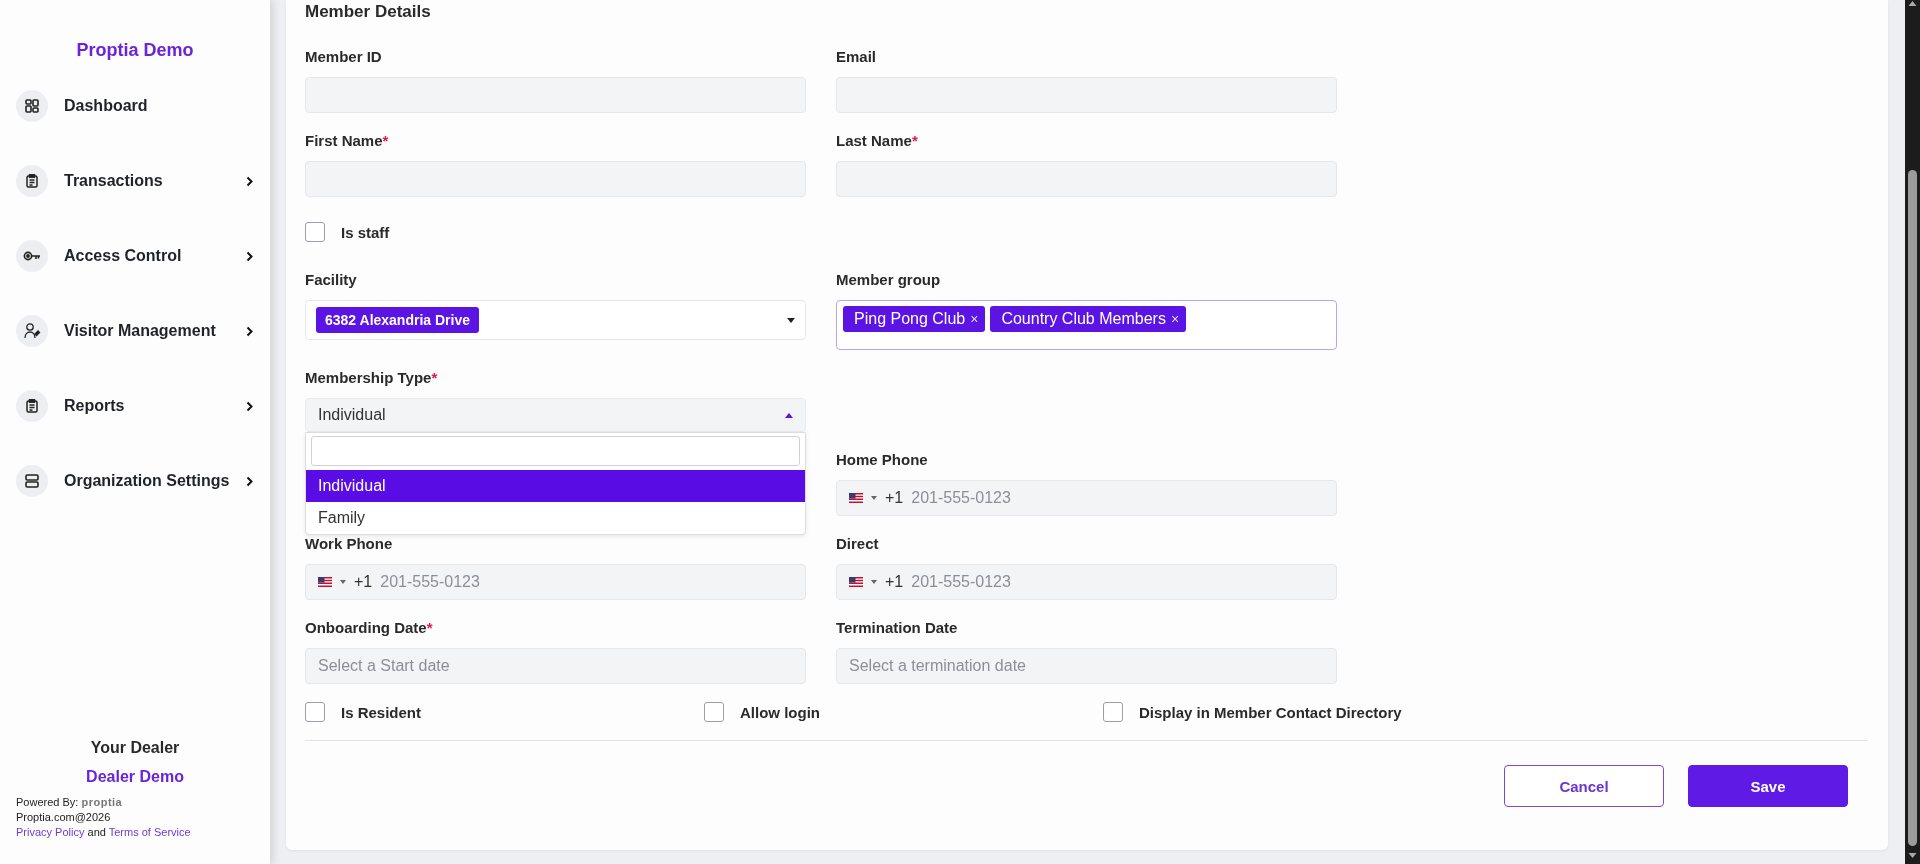 The width and height of the screenshot is (1920, 864). What do you see at coordinates (135, 256) in the screenshot?
I see `nav-item: Access Control` at bounding box center [135, 256].